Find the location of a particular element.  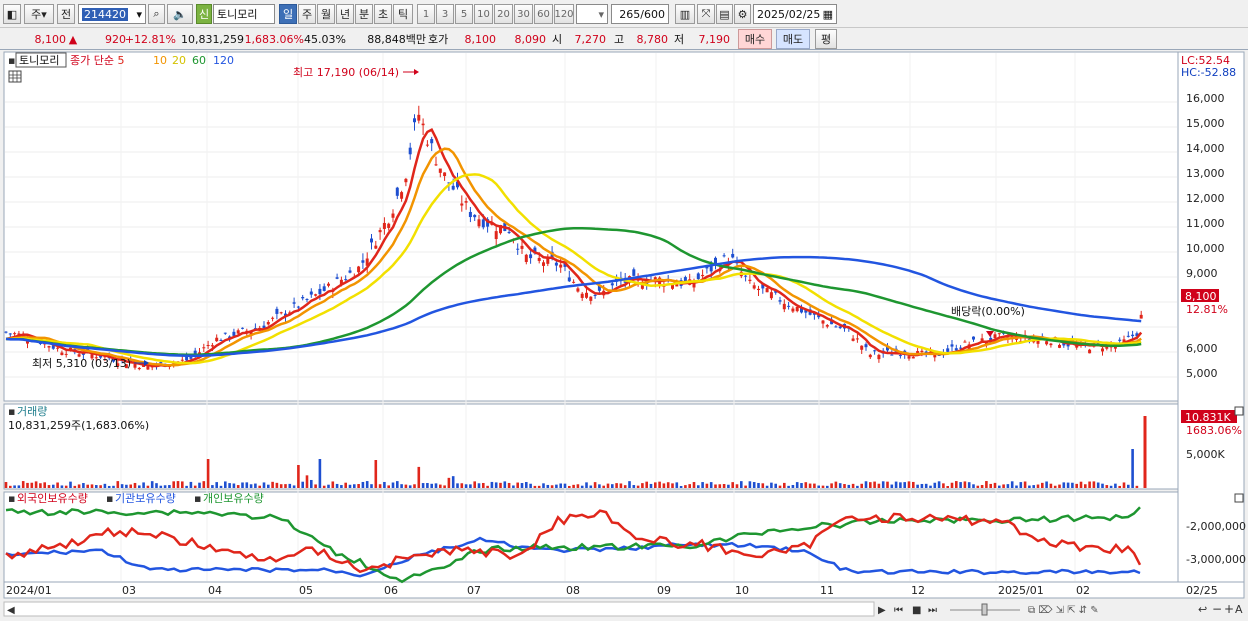

chart-tools-icon: ▥ is located at coordinates (685, 14).